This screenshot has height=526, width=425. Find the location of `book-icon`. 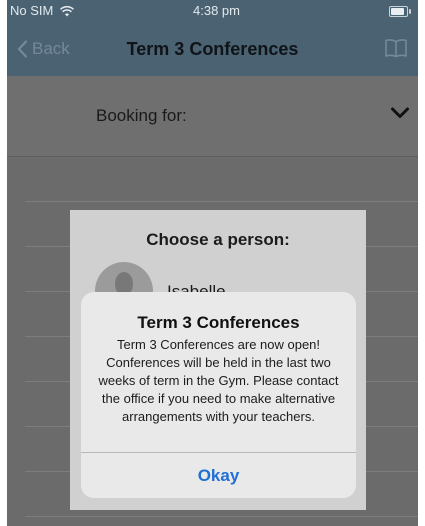

book-icon is located at coordinates (396, 48).